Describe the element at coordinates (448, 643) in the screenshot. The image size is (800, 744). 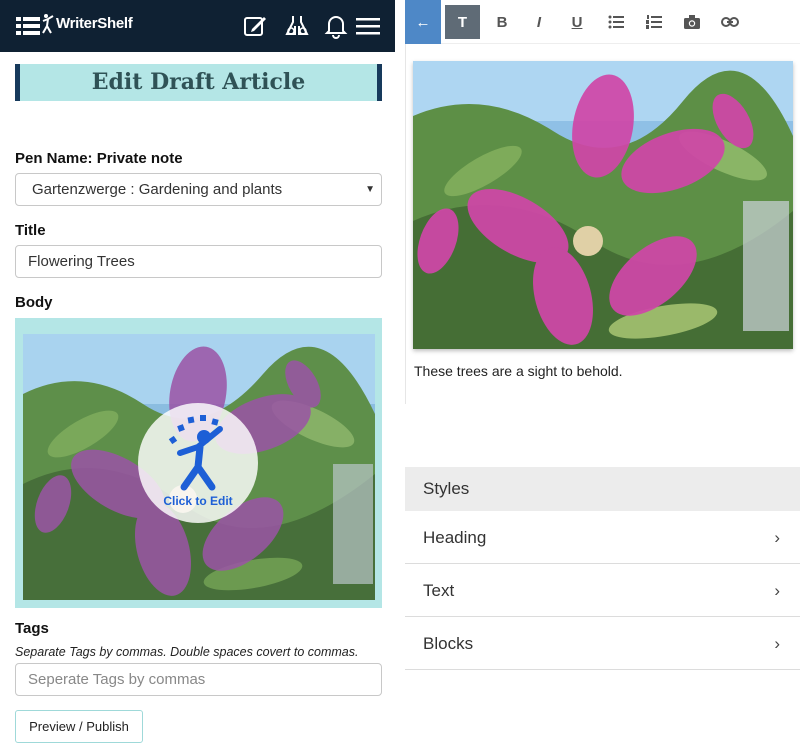
I see `style-option-label: Blocks` at that location.